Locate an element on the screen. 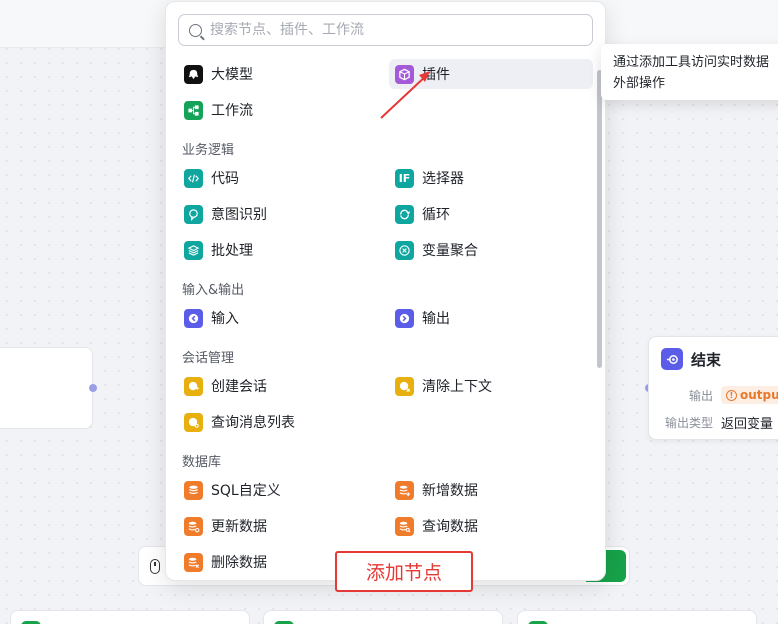  node-item-input: 输入 is located at coordinates (270, 318).